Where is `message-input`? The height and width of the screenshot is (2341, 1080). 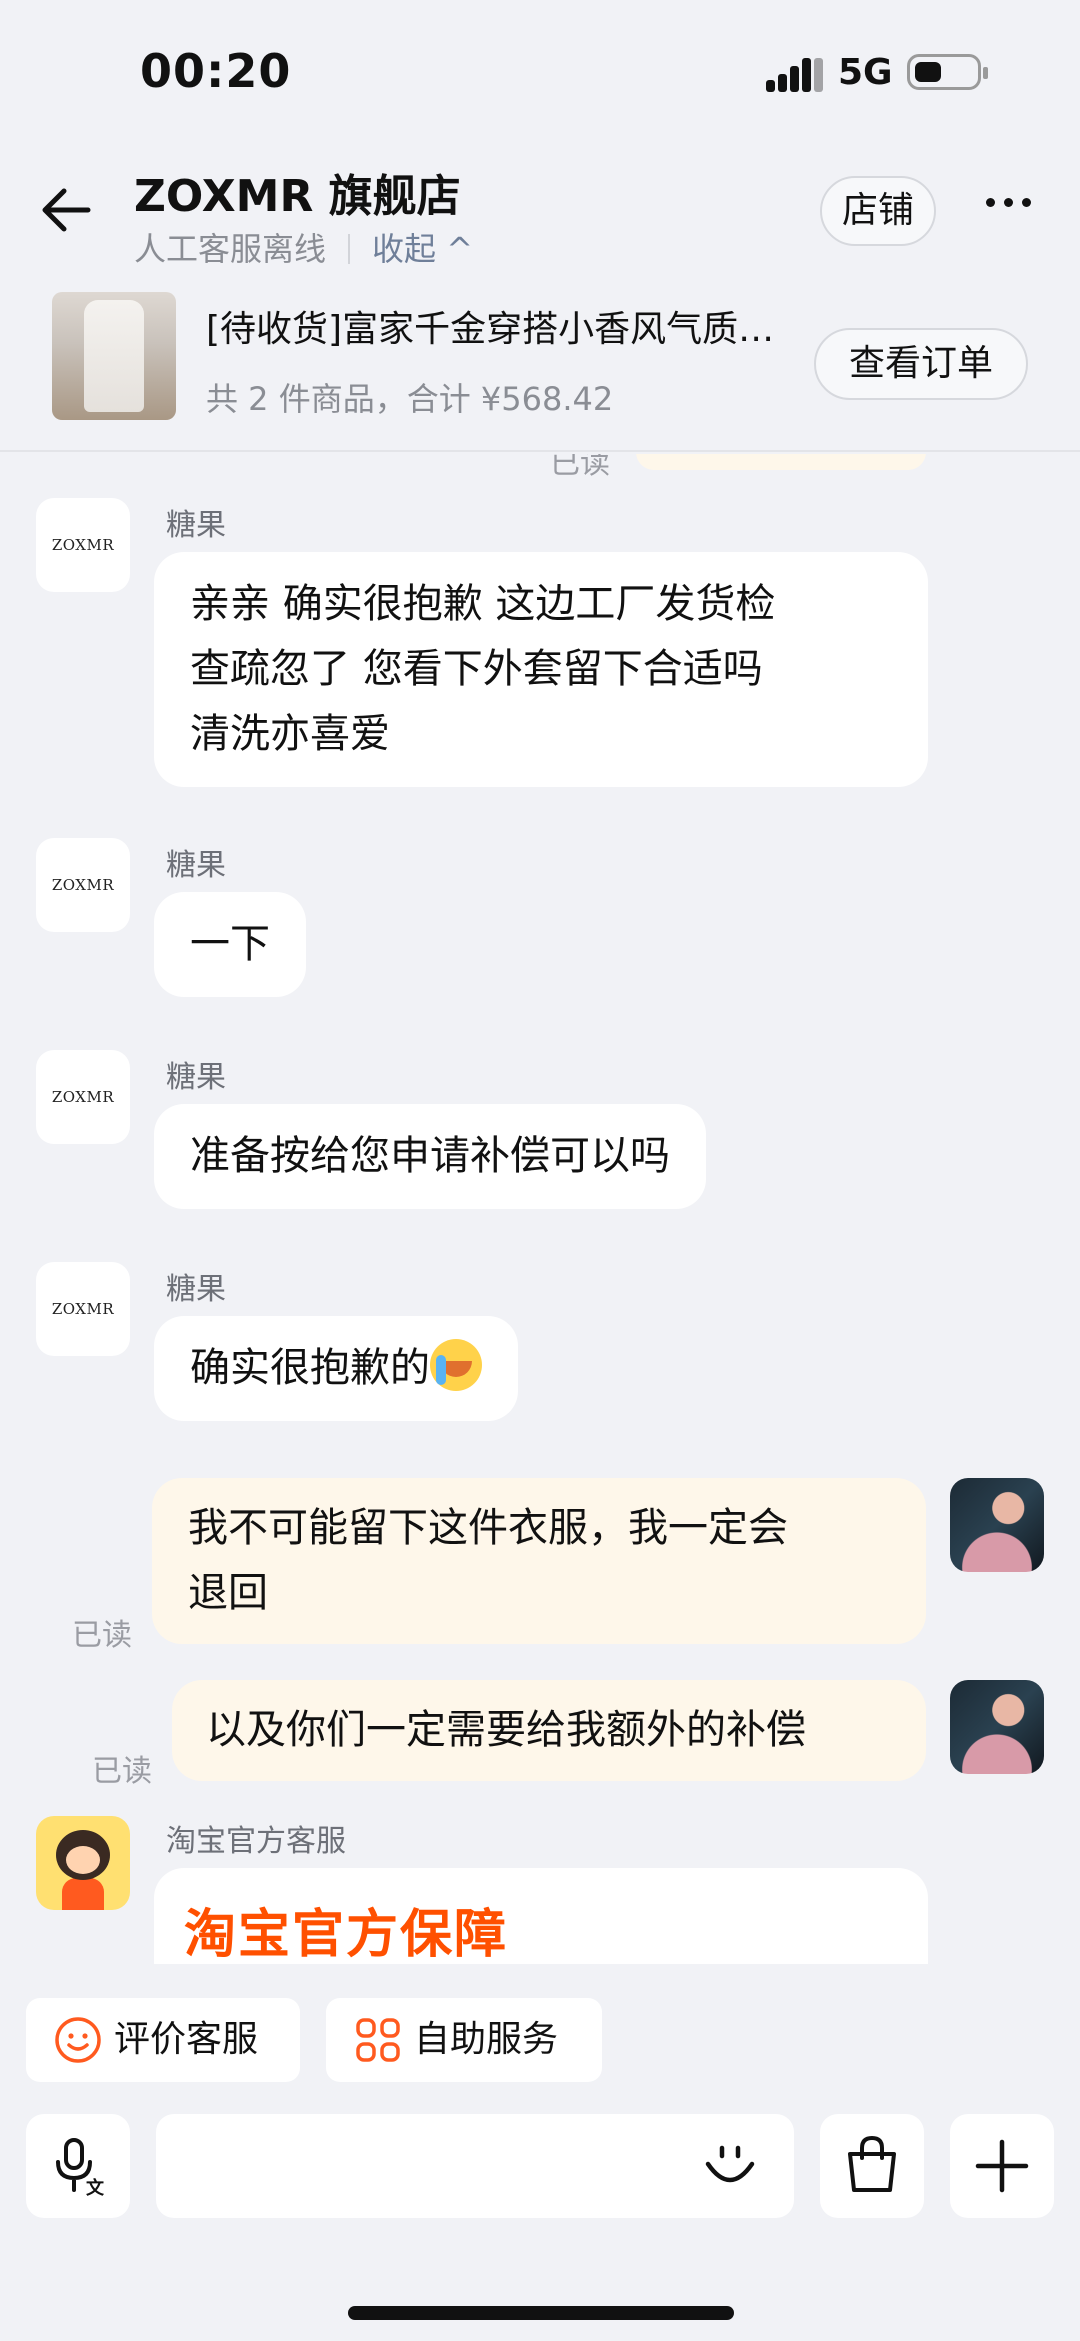
message-input is located at coordinates (475, 2166).